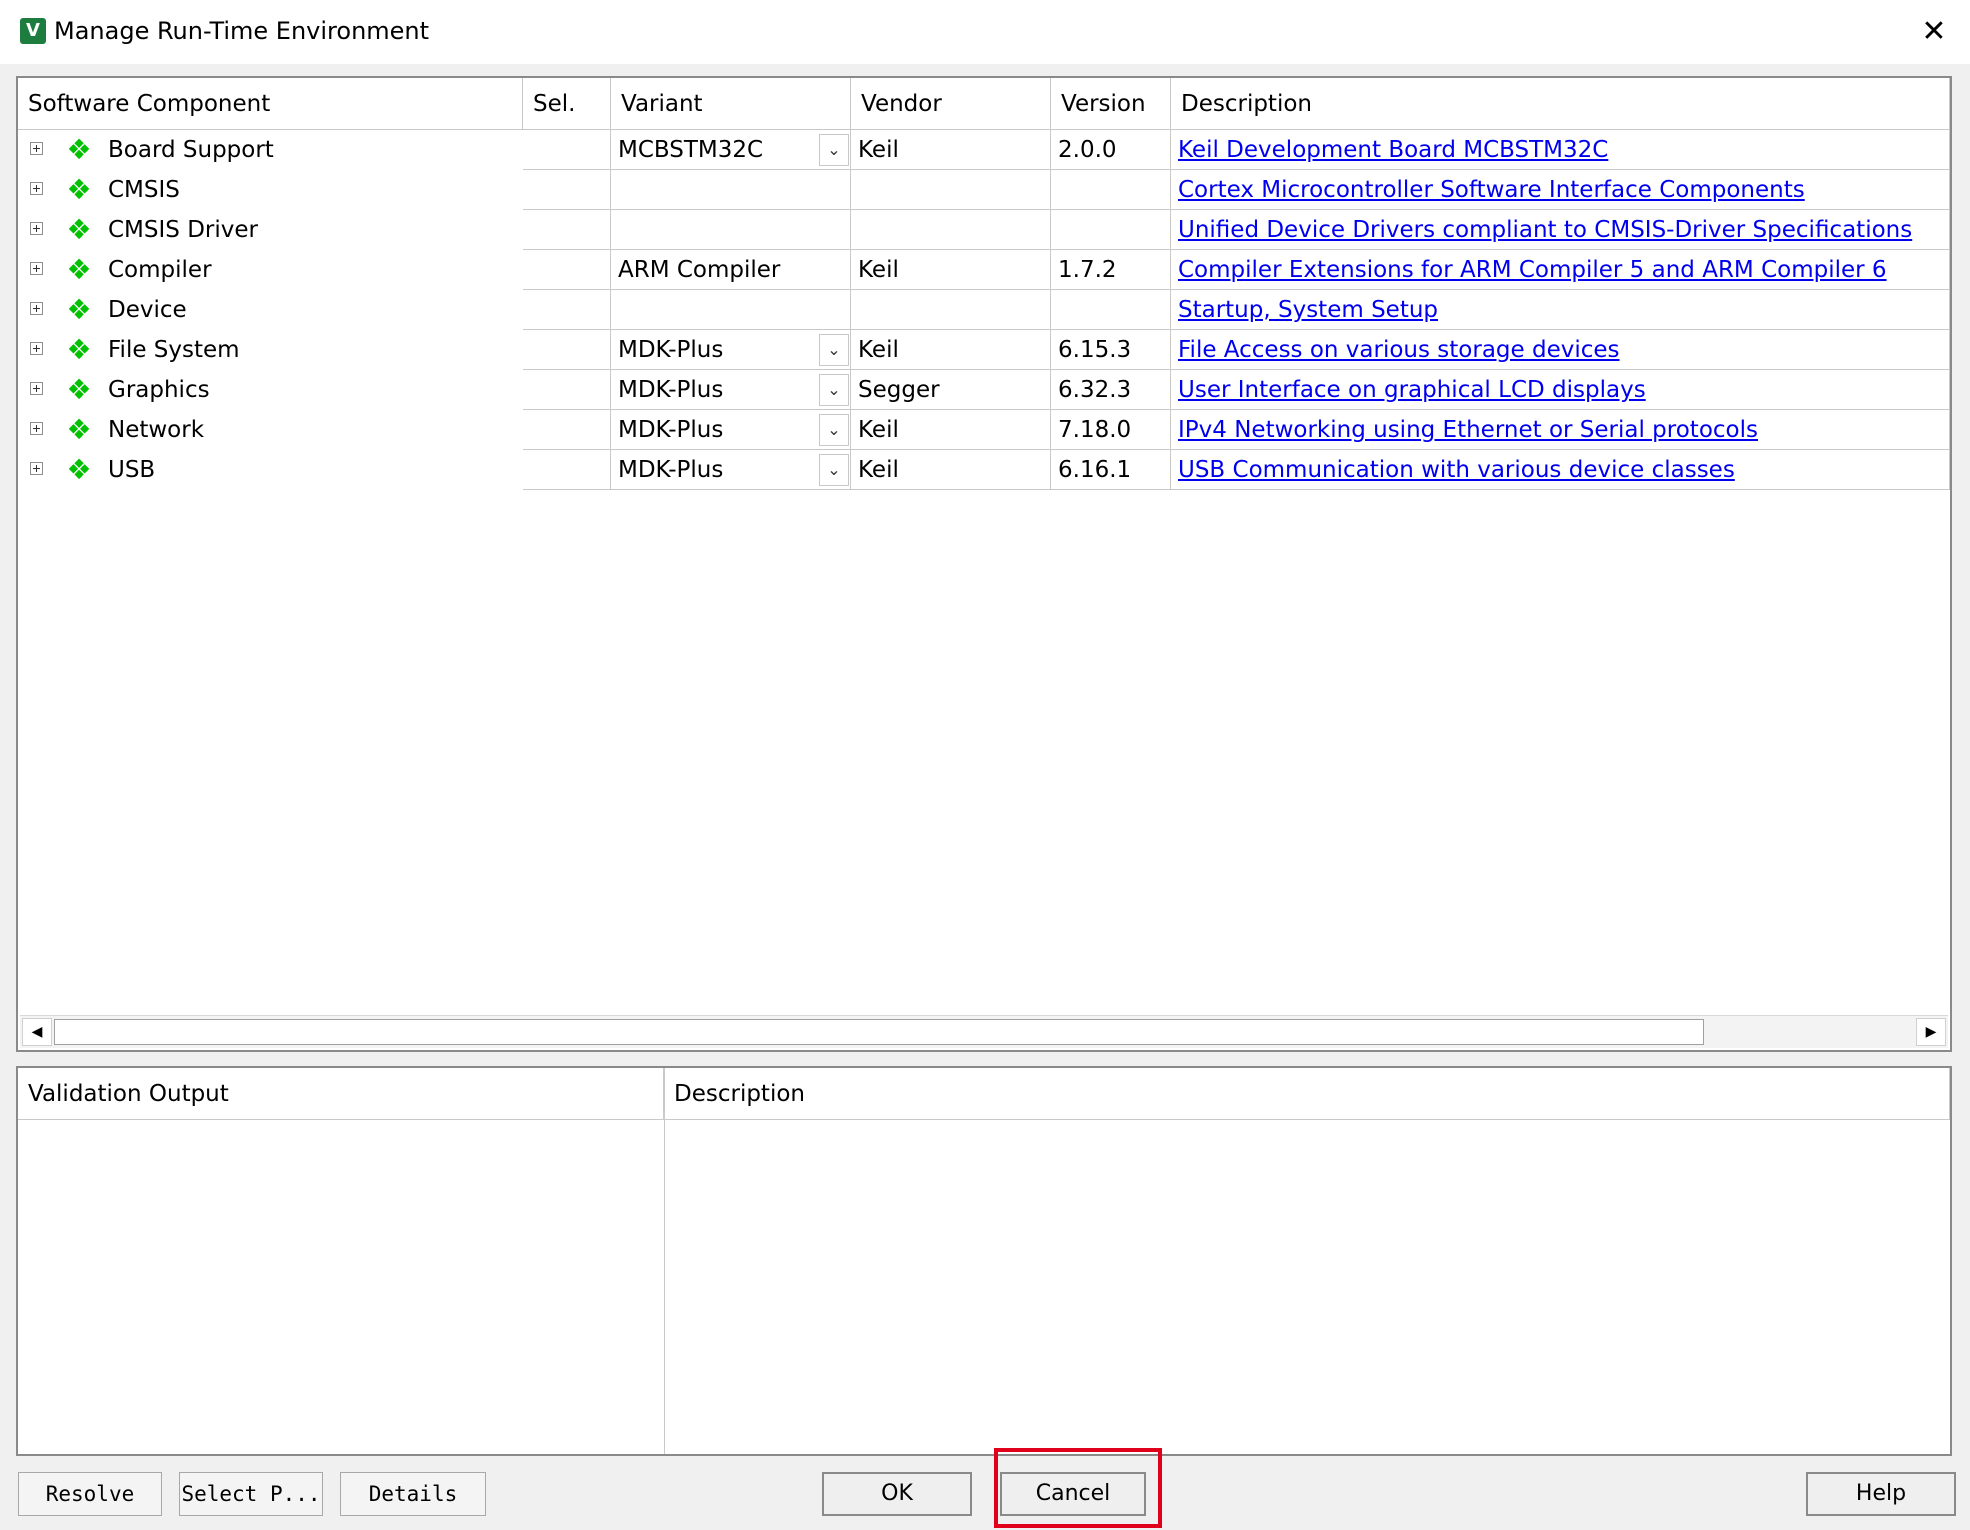 This screenshot has width=1970, height=1530. I want to click on version-cell: 1.7.2, so click(1111, 270).